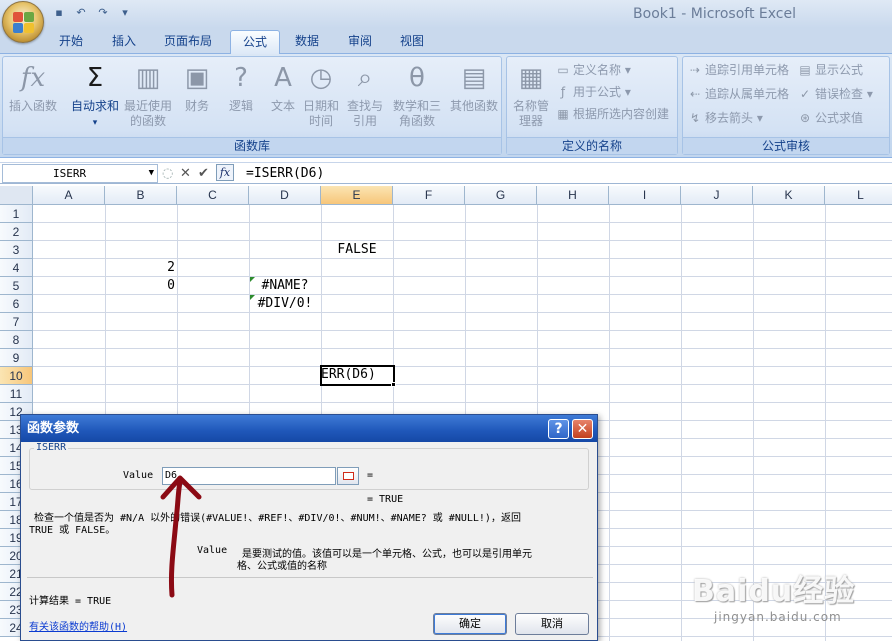 The width and height of the screenshot is (892, 641). I want to click on tab-insert: 插入, so click(124, 42).